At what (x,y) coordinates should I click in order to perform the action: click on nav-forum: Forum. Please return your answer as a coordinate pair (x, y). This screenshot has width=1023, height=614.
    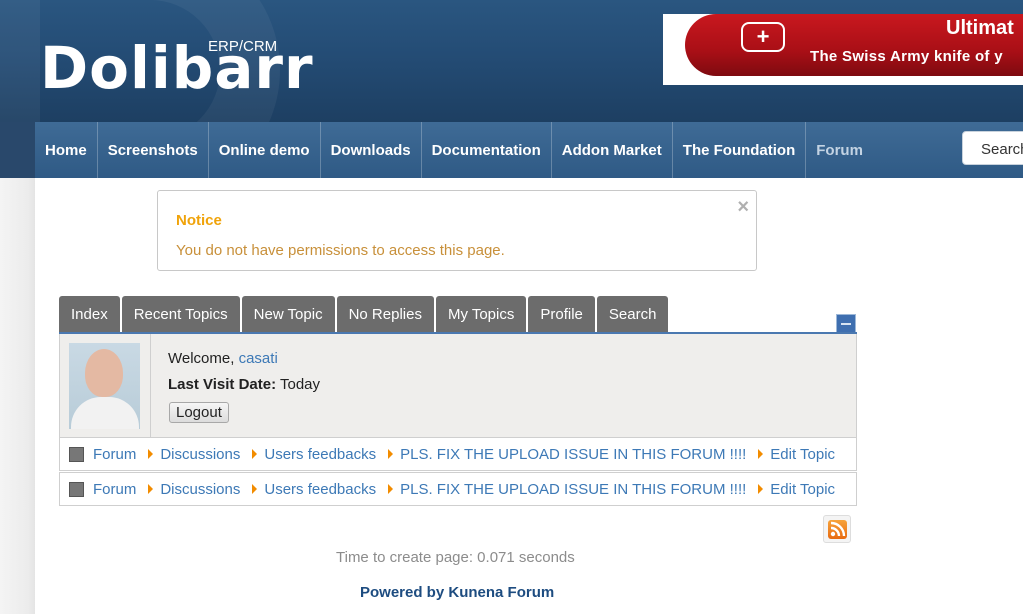
    Looking at the image, I should click on (839, 150).